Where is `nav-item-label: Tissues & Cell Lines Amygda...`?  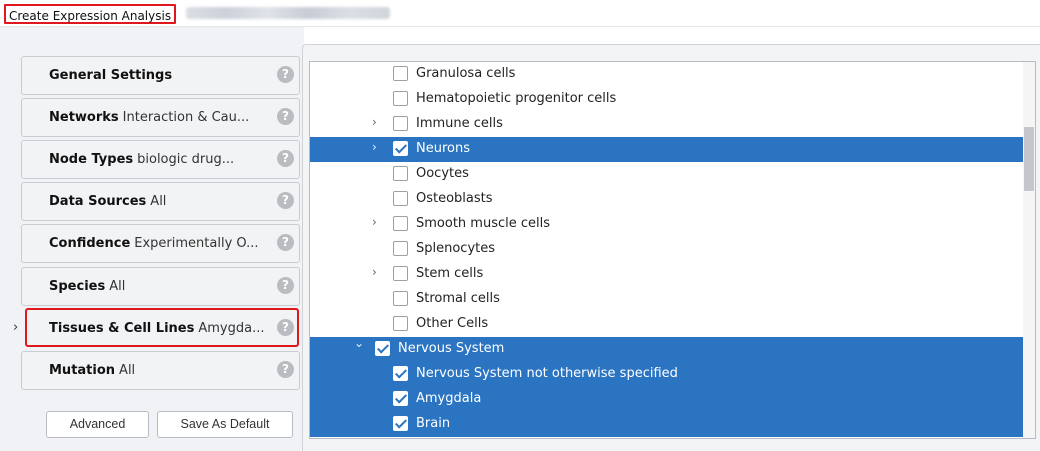 nav-item-label: Tissues & Cell Lines Amygda... is located at coordinates (164, 328).